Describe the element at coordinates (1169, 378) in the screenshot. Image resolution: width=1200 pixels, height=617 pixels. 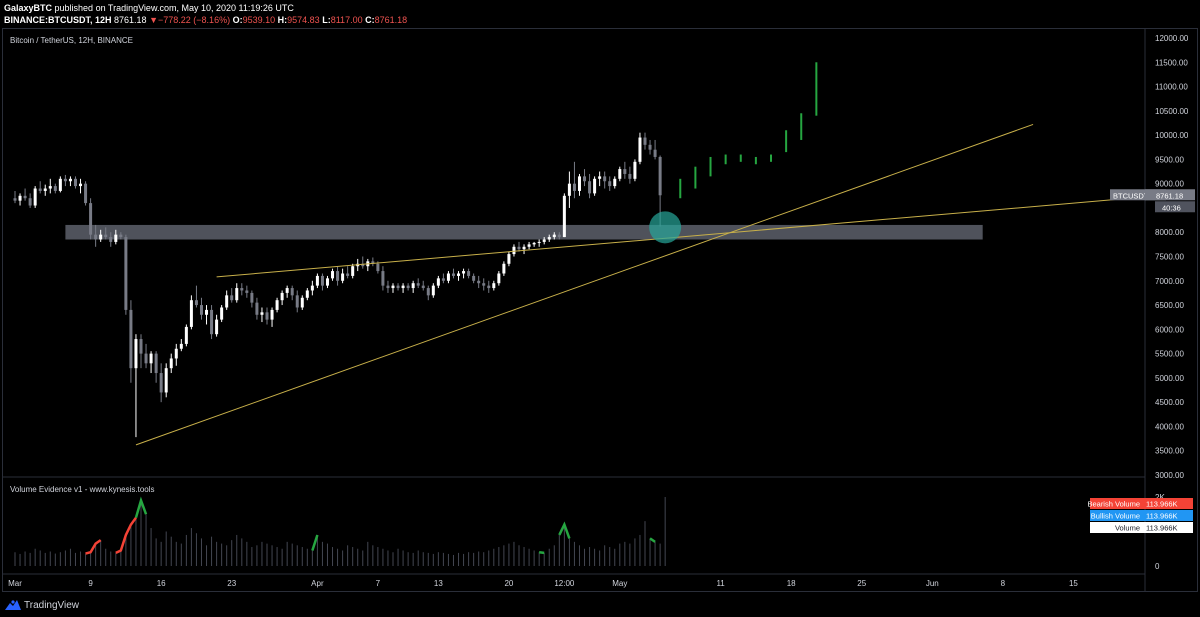
I see `price-tick-label: 5000.00` at that location.